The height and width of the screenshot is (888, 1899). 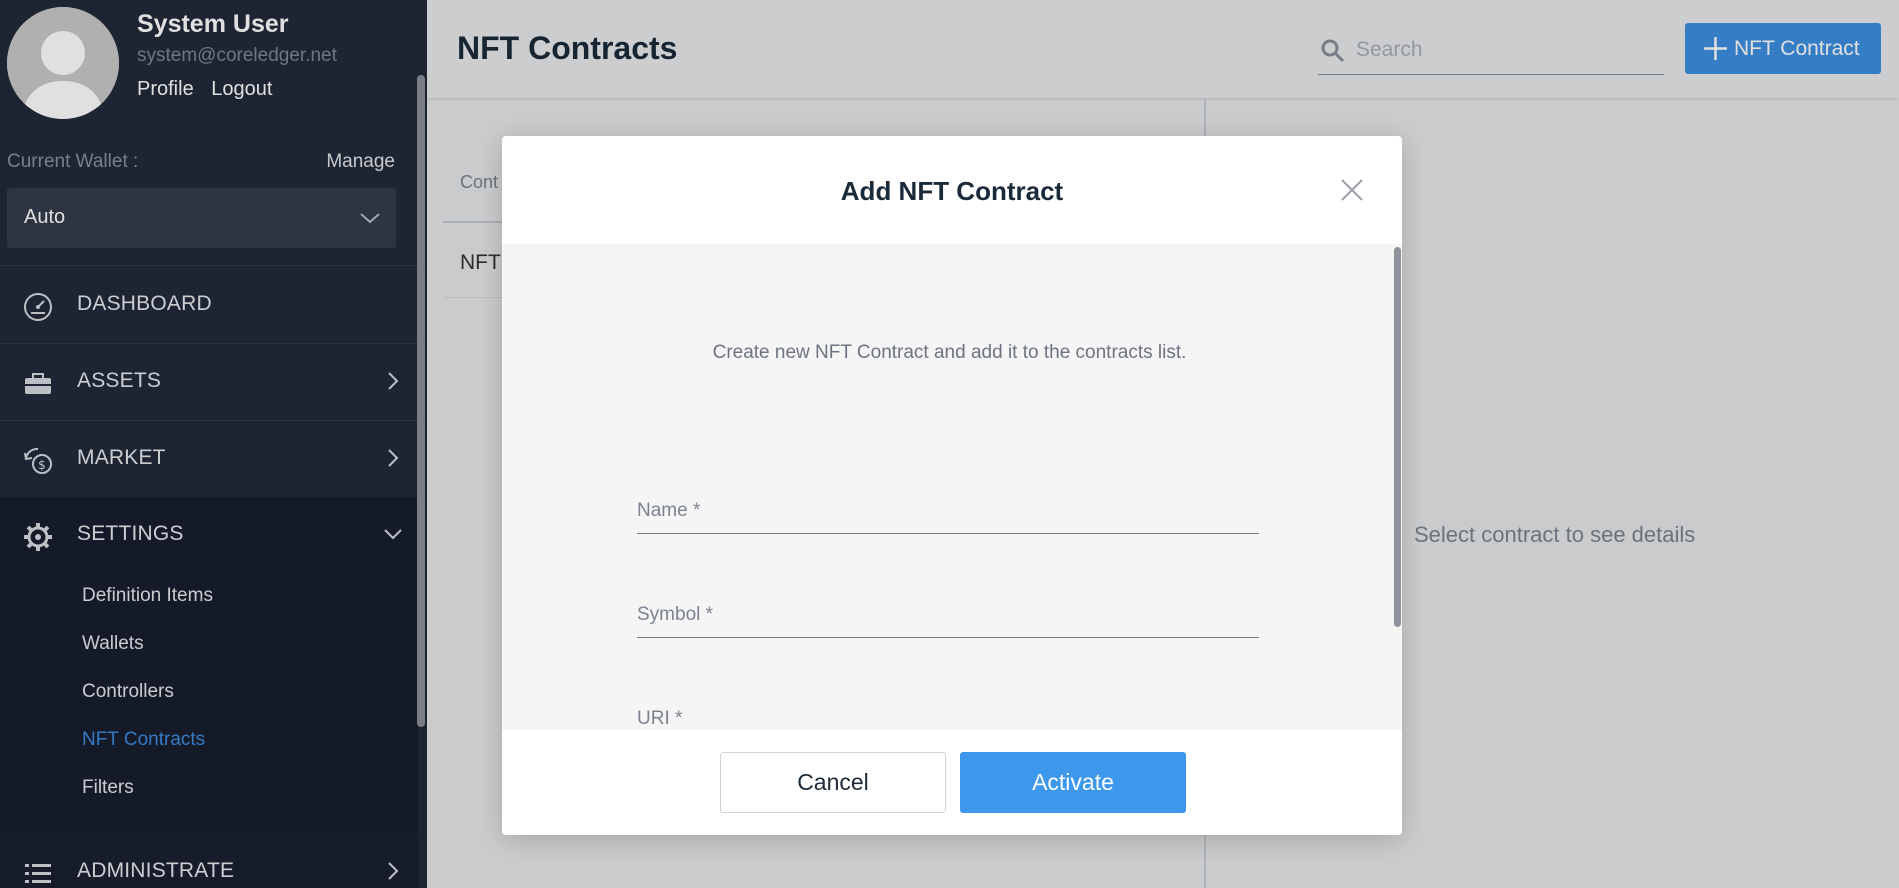 I want to click on dialog-scrollbar, so click(x=1397, y=437).